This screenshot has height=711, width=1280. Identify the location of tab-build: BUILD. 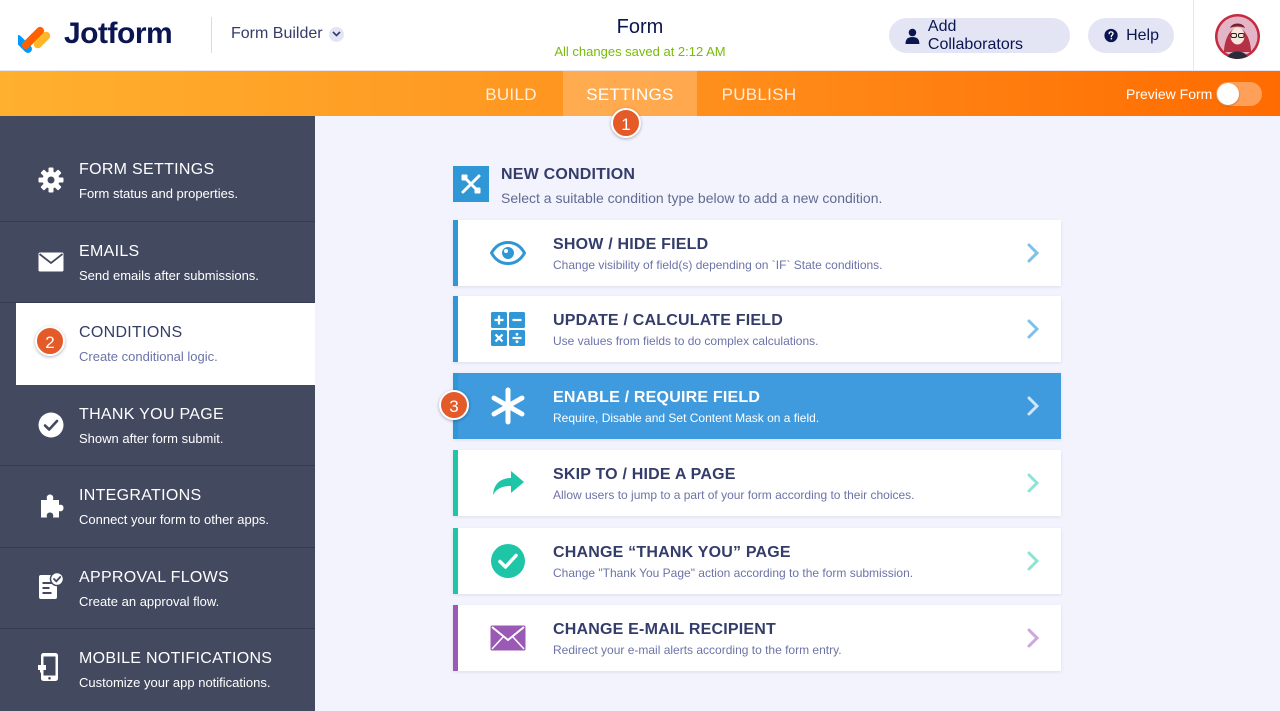
(511, 93).